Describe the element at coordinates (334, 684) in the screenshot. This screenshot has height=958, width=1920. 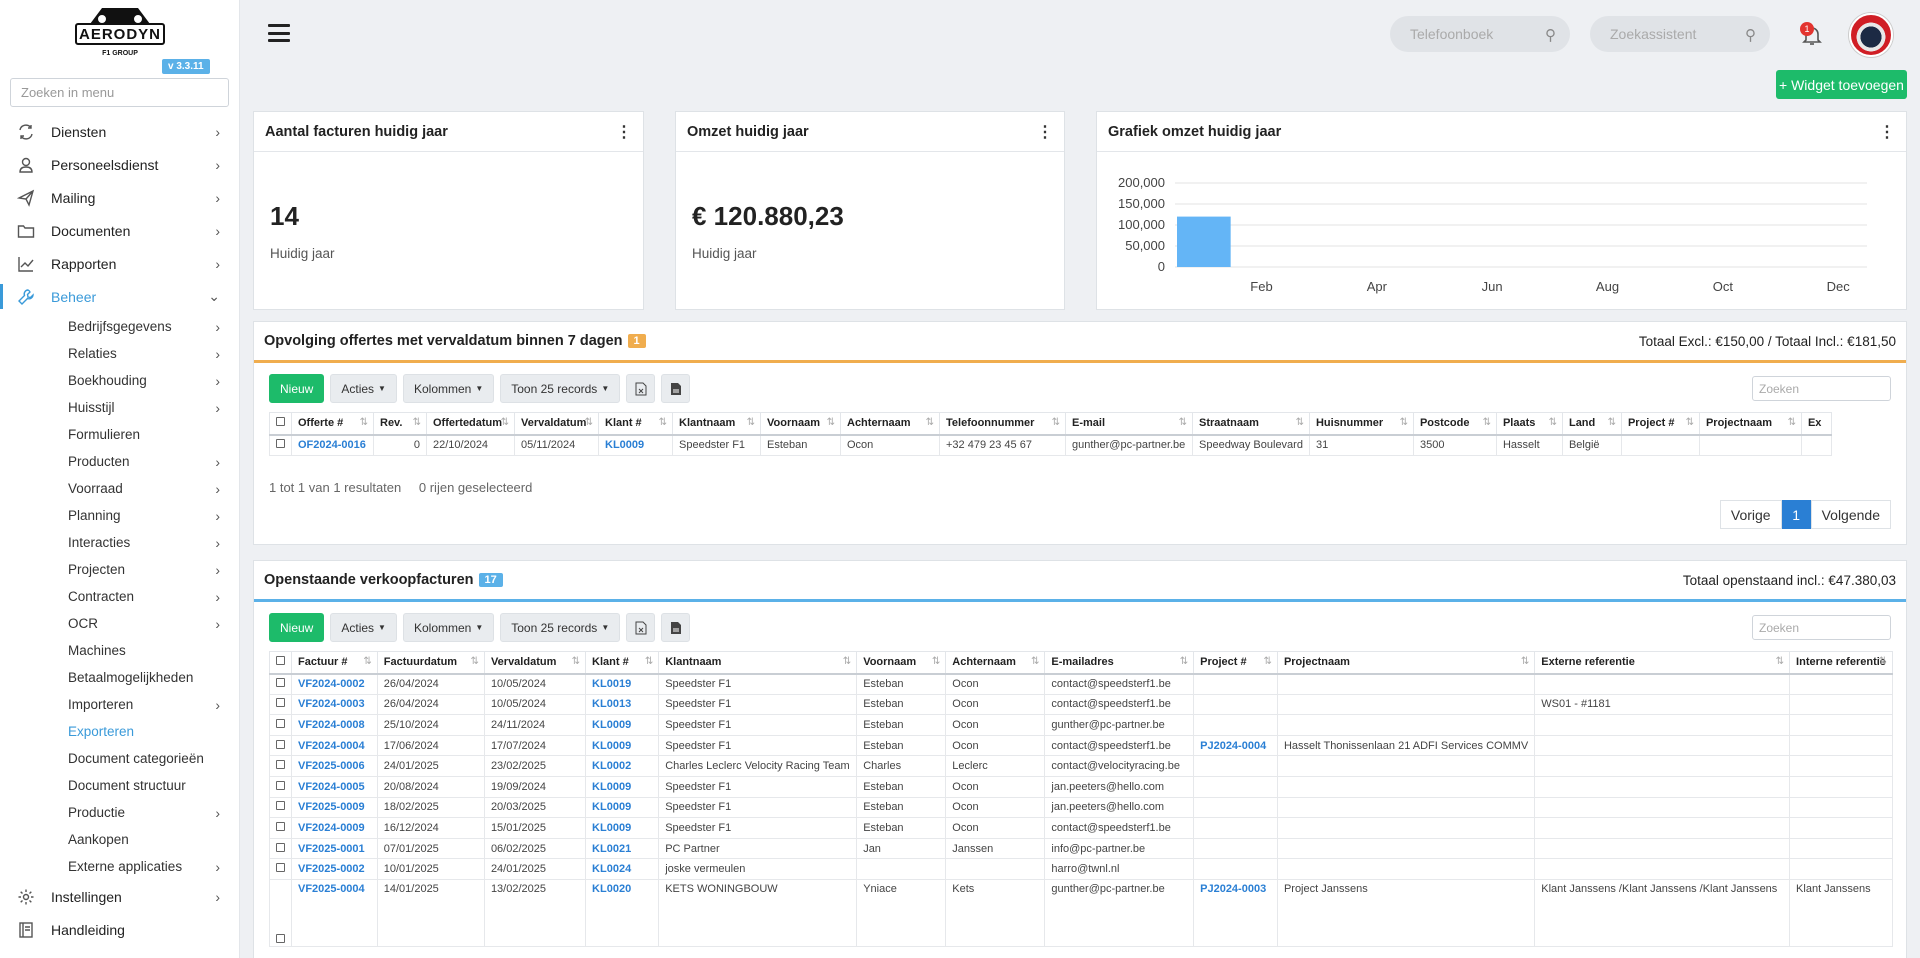
I see `table-cell: VF2024-0002` at that location.